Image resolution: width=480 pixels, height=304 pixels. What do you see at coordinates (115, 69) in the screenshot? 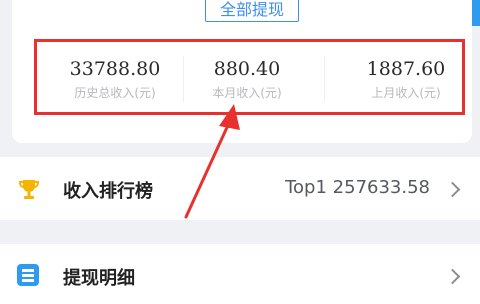
I see `total-income-value: 33788.80` at bounding box center [115, 69].